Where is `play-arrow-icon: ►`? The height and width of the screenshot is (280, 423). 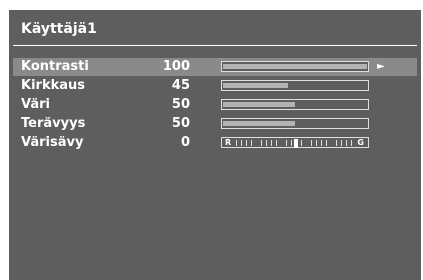
play-arrow-icon: ► is located at coordinates (381, 66).